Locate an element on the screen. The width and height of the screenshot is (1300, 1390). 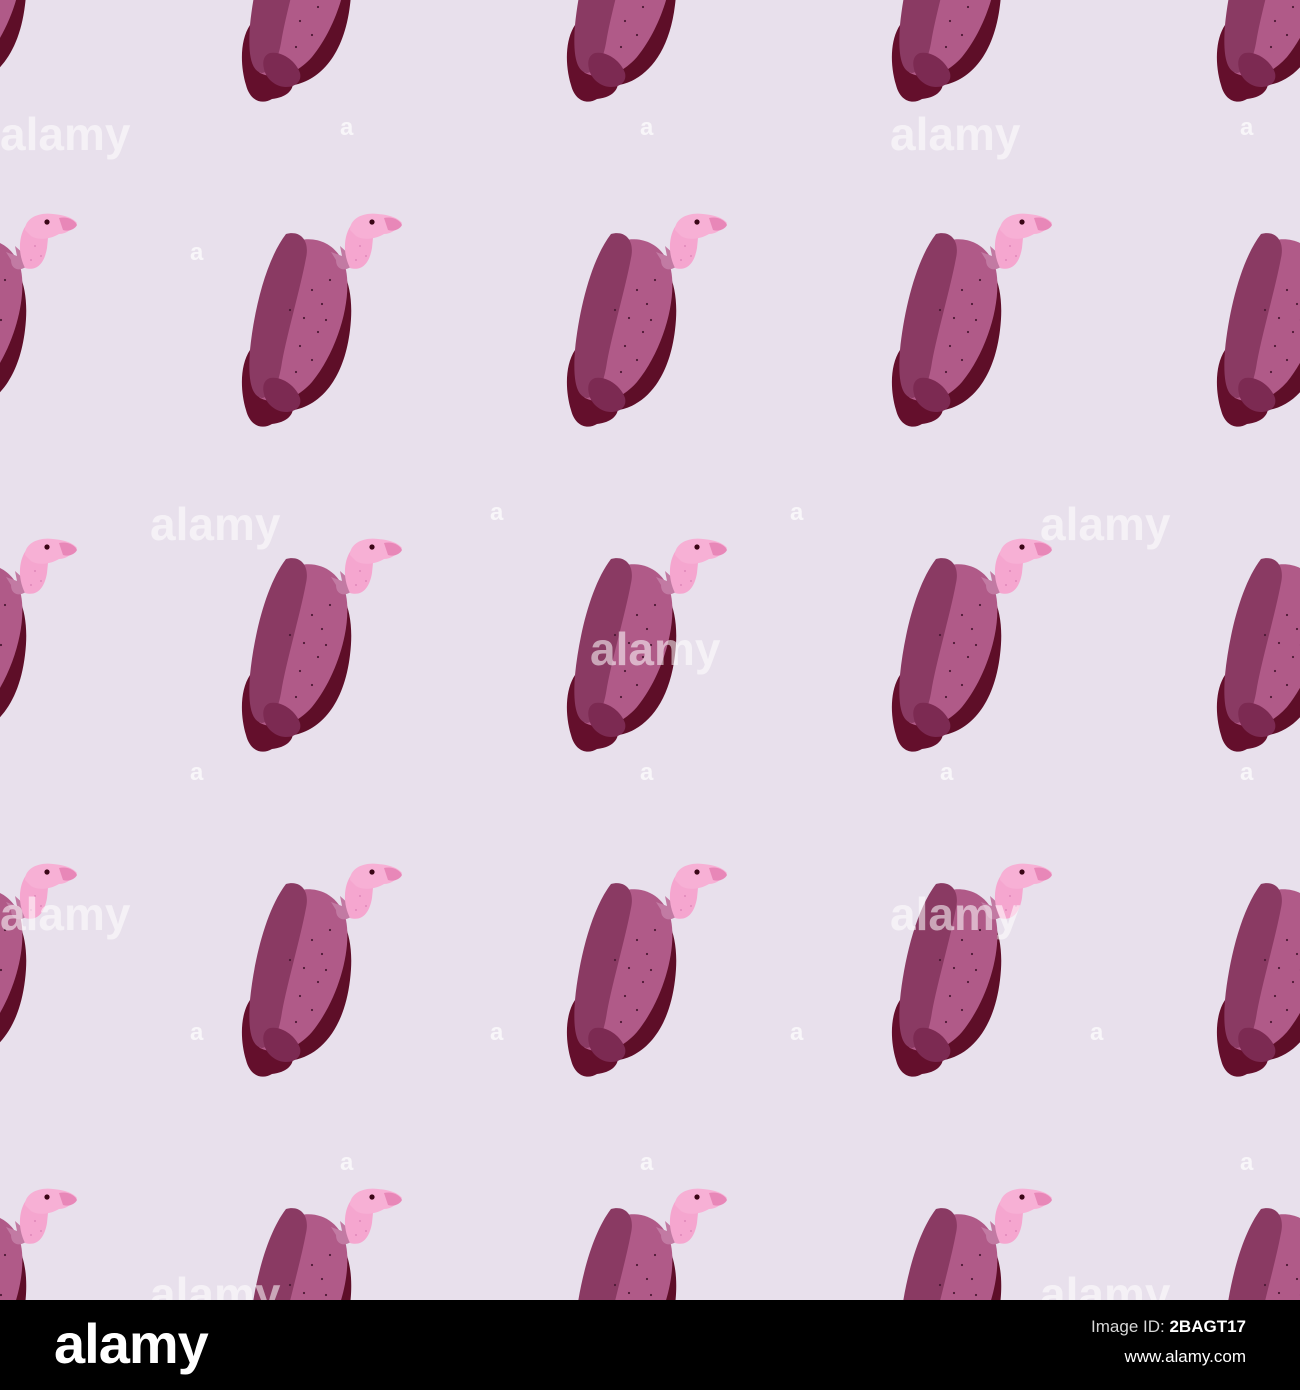
image-id-value: 2BAGT17 is located at coordinates (1207, 1326).